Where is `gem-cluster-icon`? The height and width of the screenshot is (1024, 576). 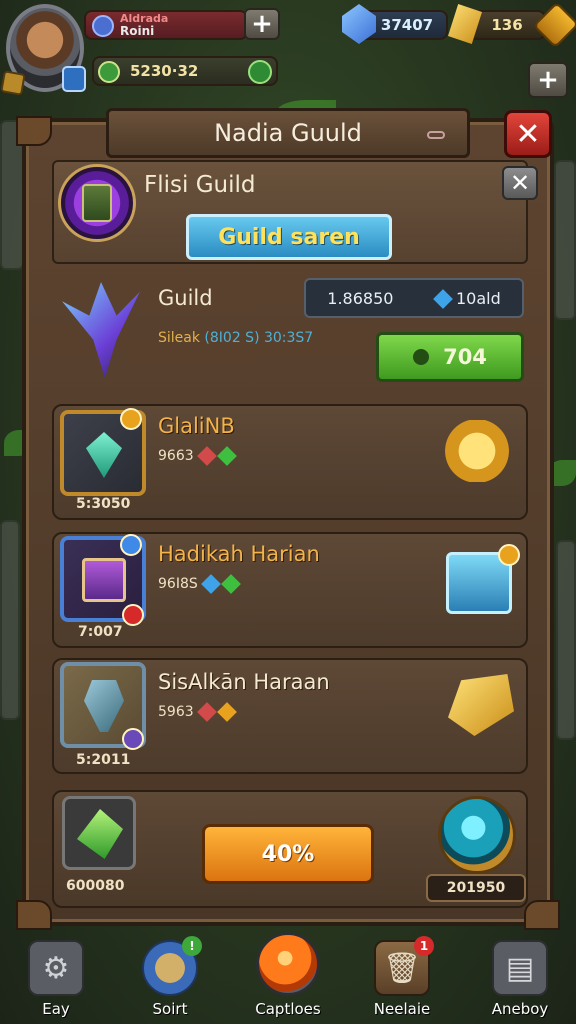 gem-cluster-icon is located at coordinates (103, 26).